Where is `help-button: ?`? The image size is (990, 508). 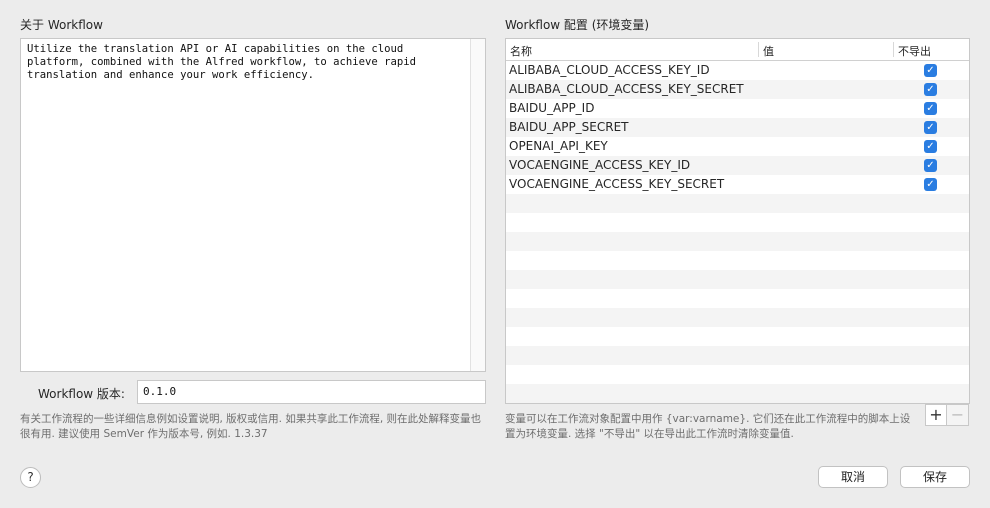
help-button: ? is located at coordinates (30, 477).